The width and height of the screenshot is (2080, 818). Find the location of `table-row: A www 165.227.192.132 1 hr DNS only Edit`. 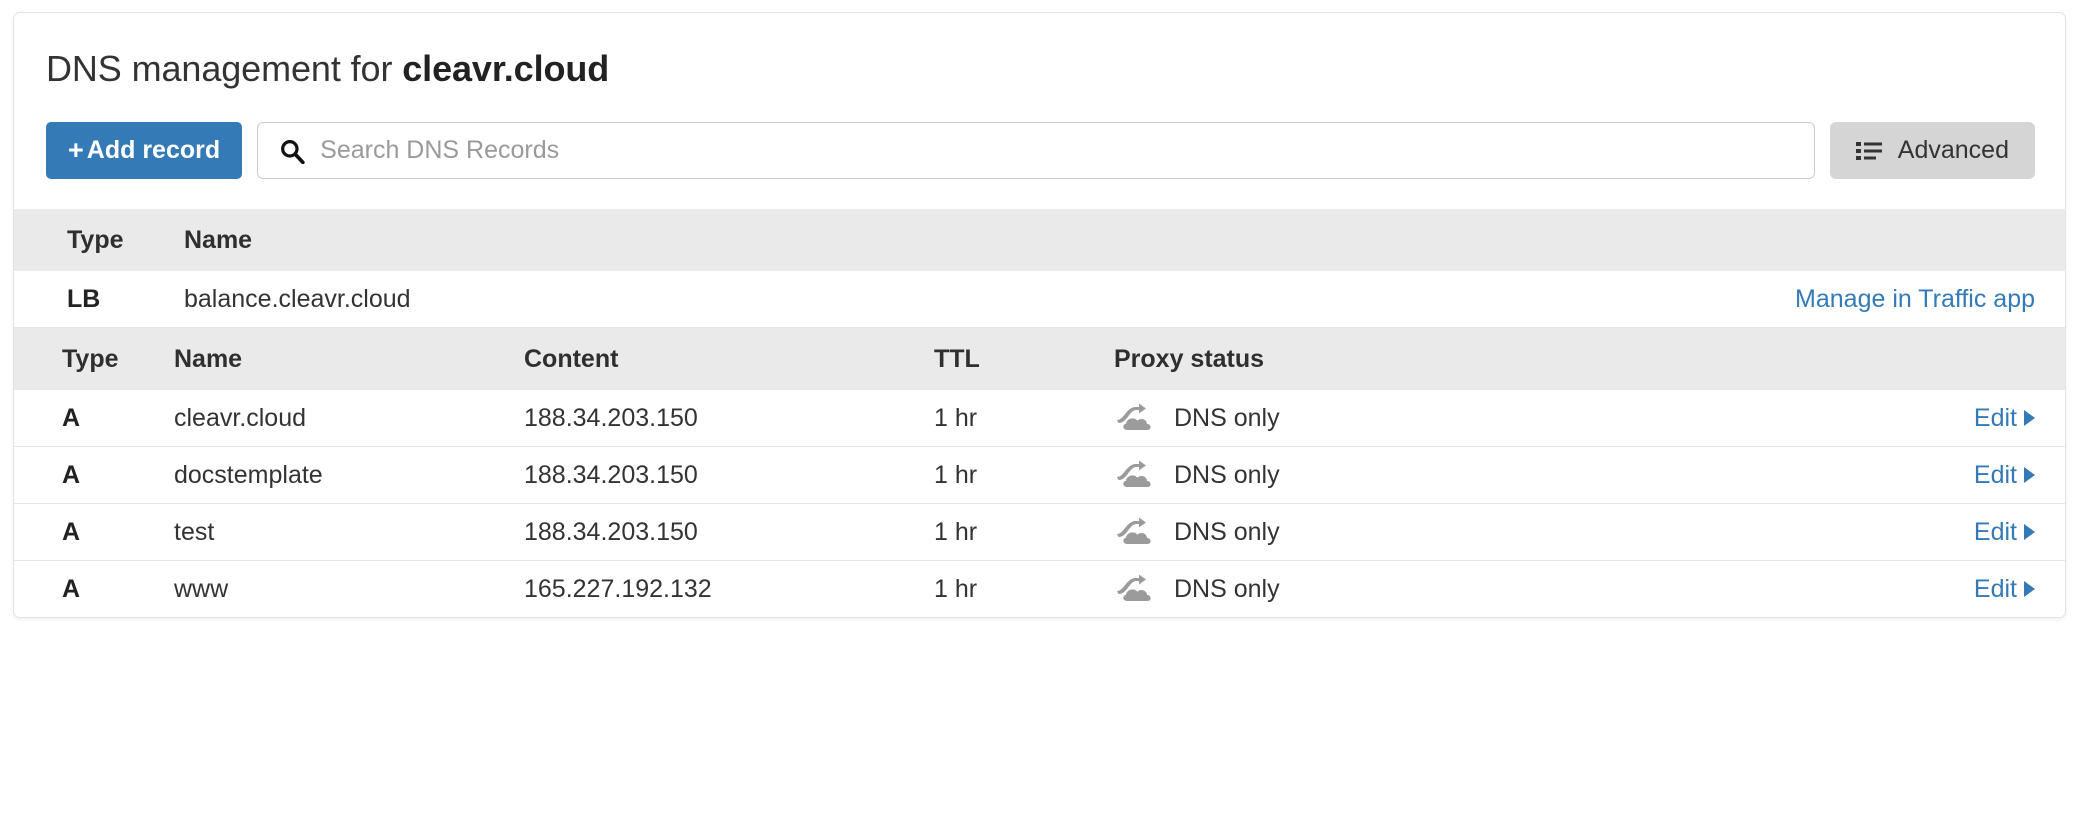

table-row: A www 165.227.192.132 1 hr DNS only Edit is located at coordinates (1039, 589).